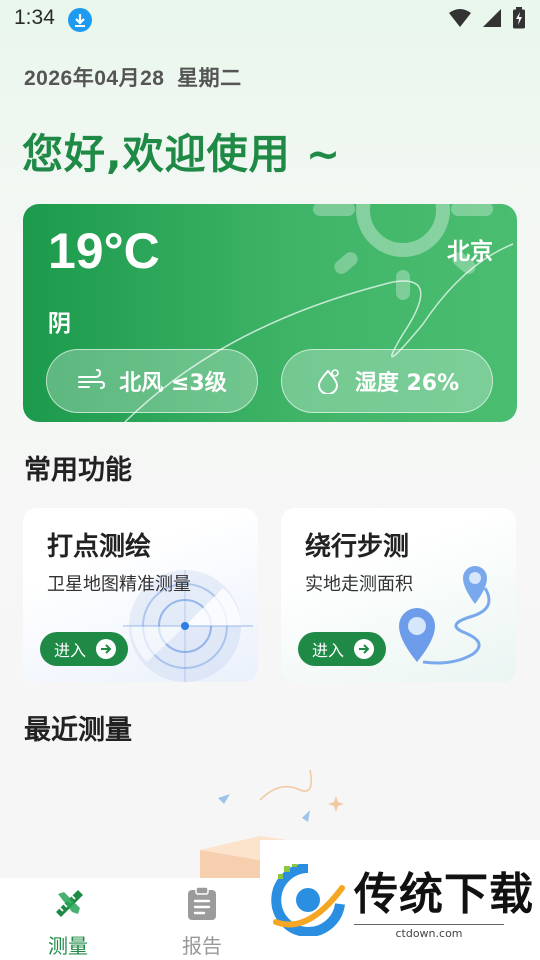 The image size is (540, 960). What do you see at coordinates (68, 919) in the screenshot?
I see `nav-tab-measure: 测量` at bounding box center [68, 919].